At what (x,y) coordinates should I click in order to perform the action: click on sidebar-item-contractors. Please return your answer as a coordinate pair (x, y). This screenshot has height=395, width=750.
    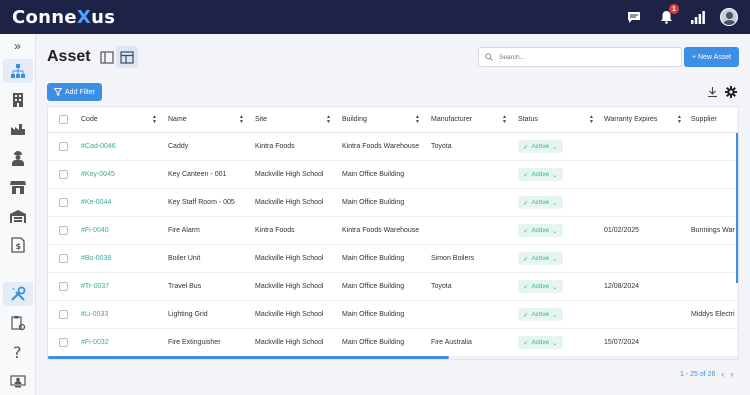
    Looking at the image, I should click on (18, 158).